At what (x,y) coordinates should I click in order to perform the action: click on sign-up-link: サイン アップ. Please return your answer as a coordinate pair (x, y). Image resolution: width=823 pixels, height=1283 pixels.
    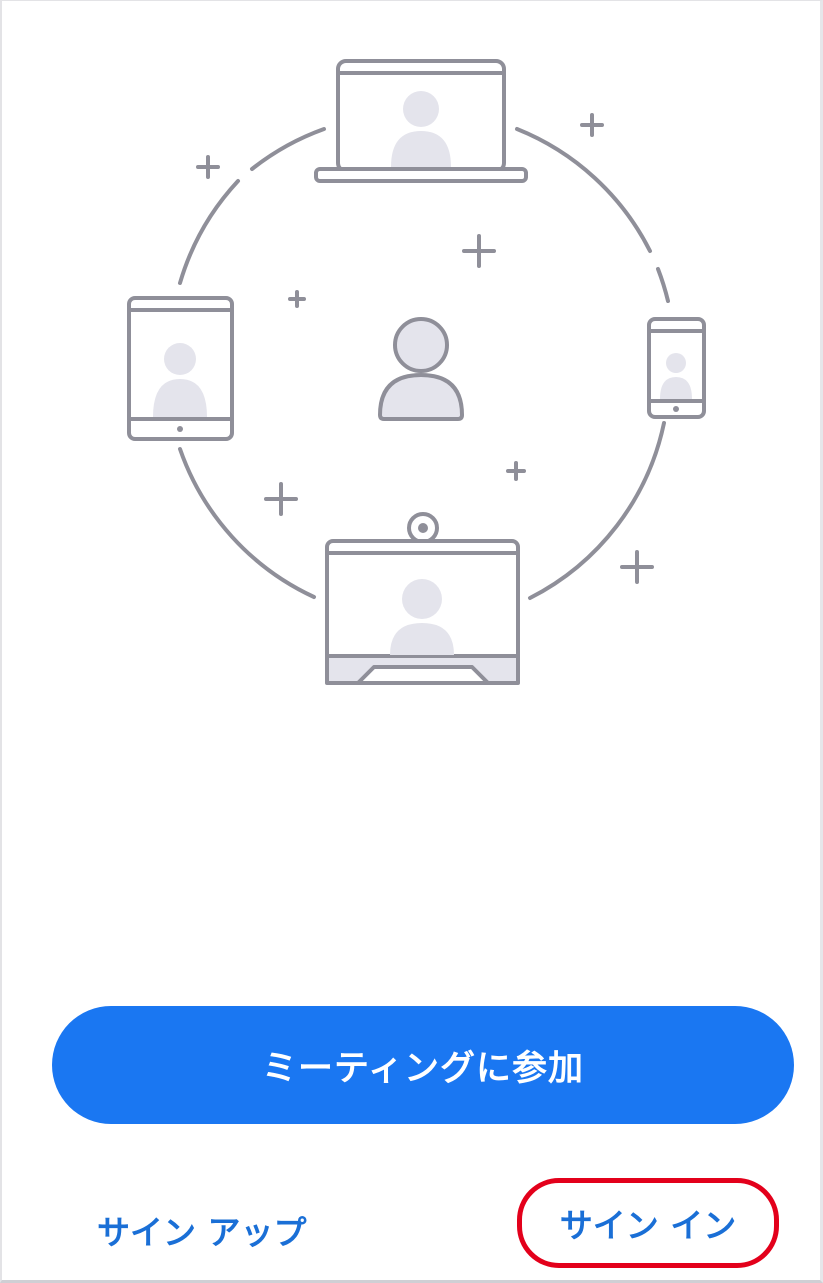
    Looking at the image, I should click on (202, 1230).